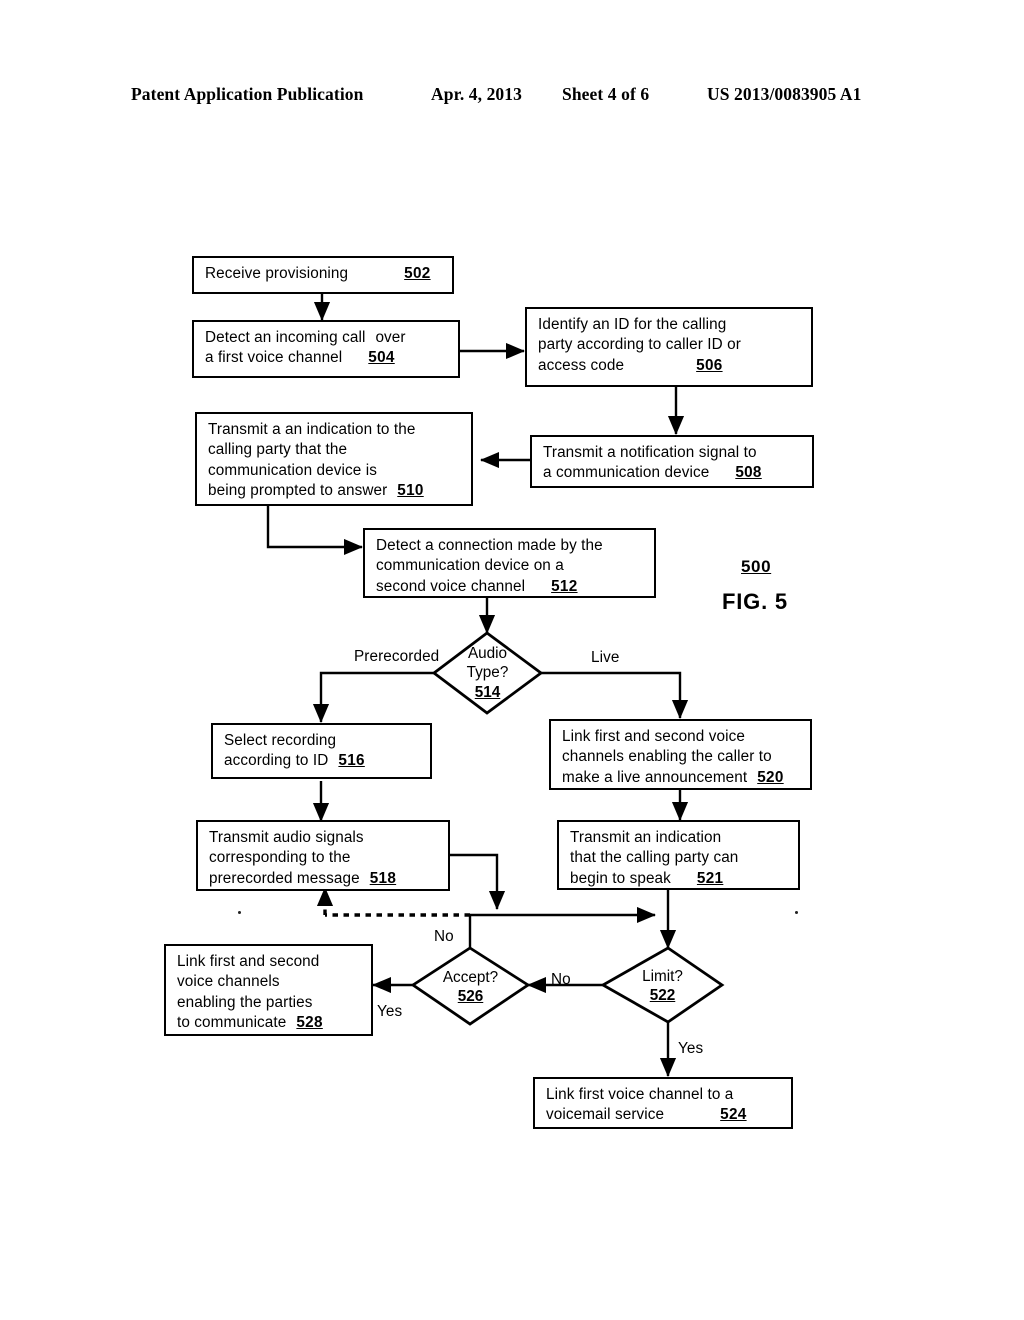 The height and width of the screenshot is (1320, 1024). I want to click on process-502-ref: 502, so click(417, 273).